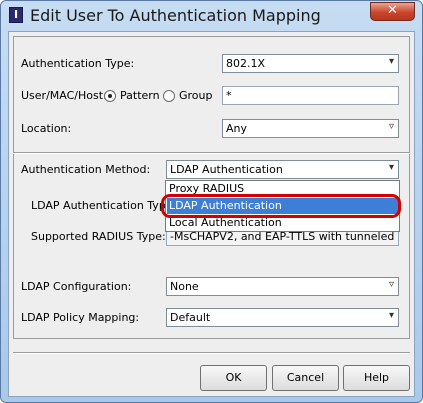 The height and width of the screenshot is (403, 423). I want to click on help-button: Help, so click(376, 378).